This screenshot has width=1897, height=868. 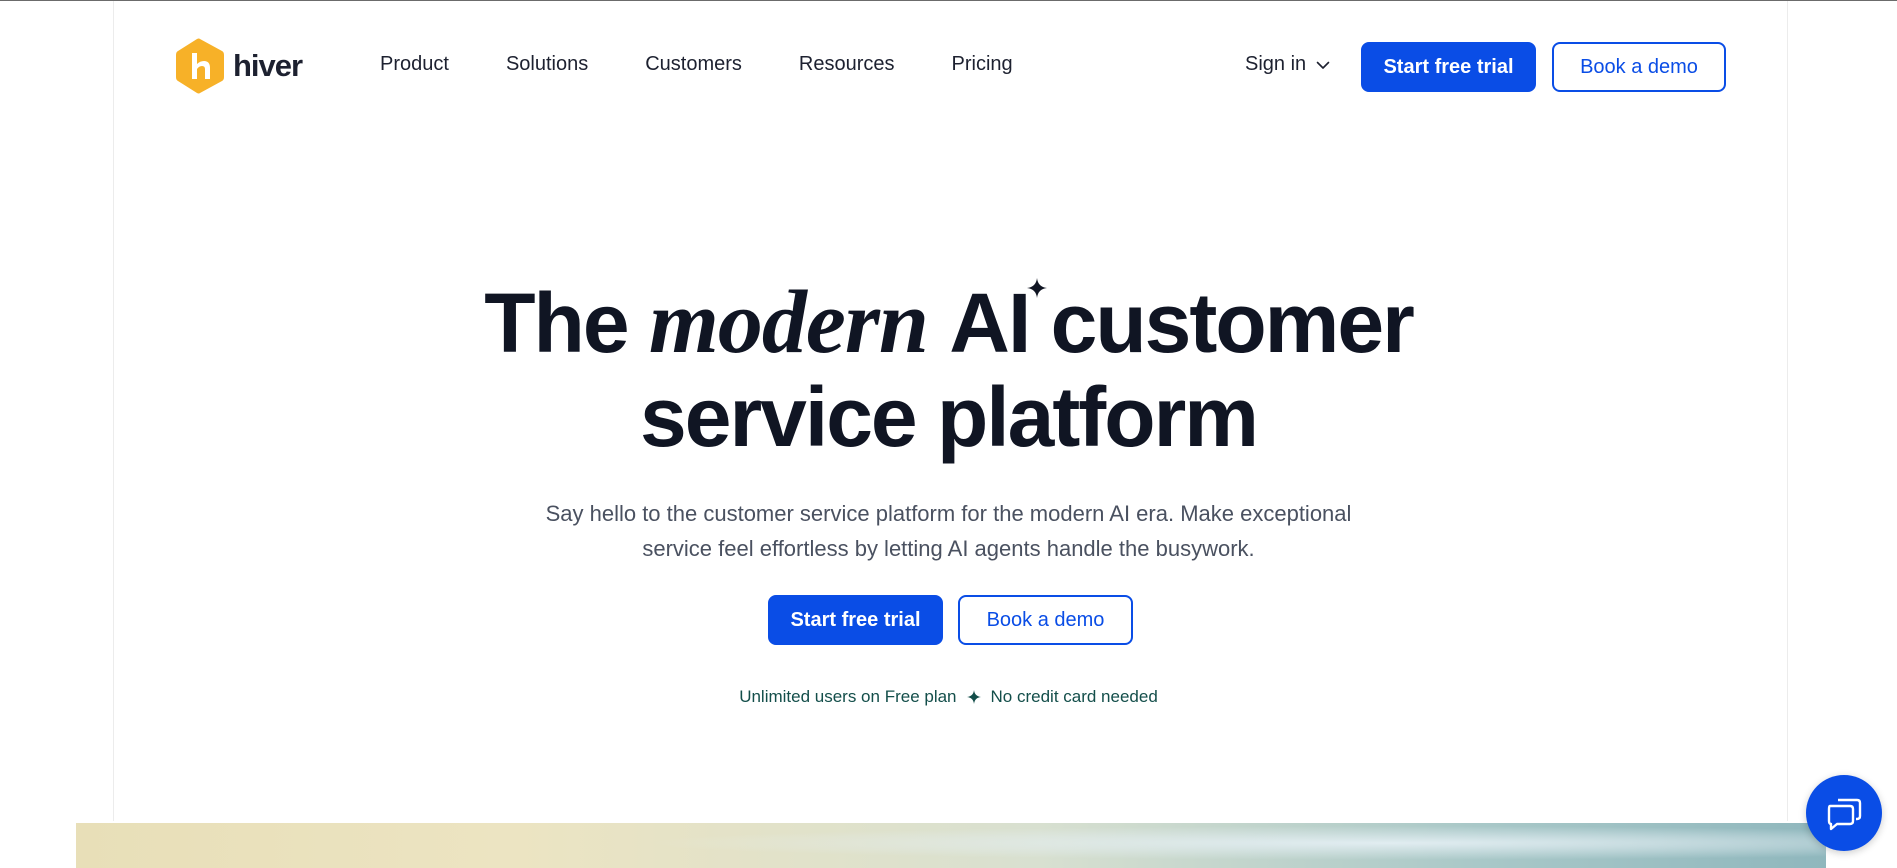 I want to click on logo-text: hiver, so click(x=268, y=65).